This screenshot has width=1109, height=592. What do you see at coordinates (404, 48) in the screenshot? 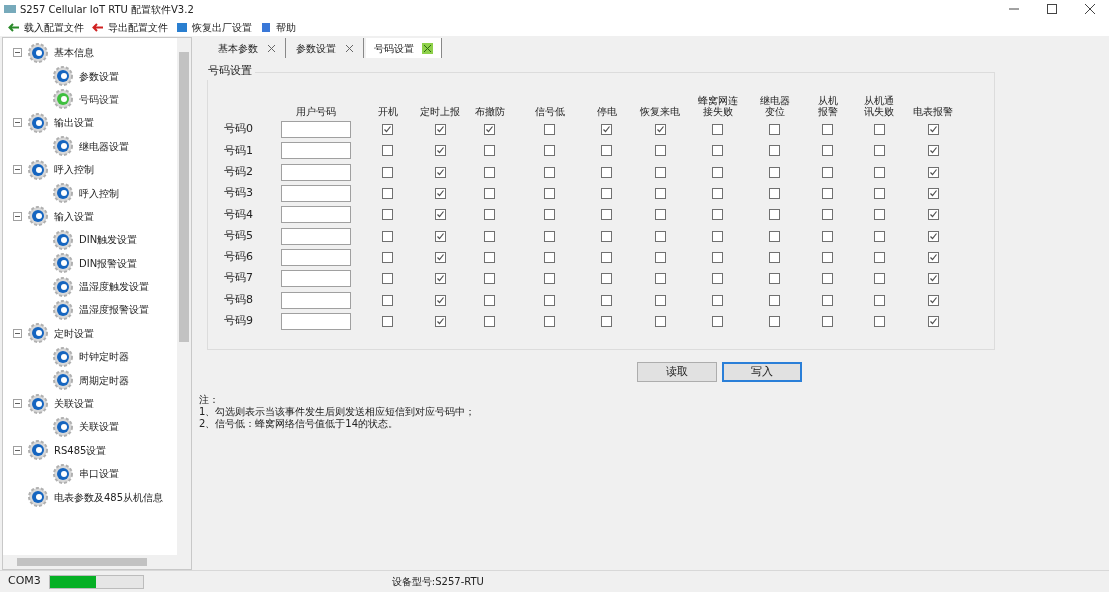
I see `tab: 号码设置` at bounding box center [404, 48].